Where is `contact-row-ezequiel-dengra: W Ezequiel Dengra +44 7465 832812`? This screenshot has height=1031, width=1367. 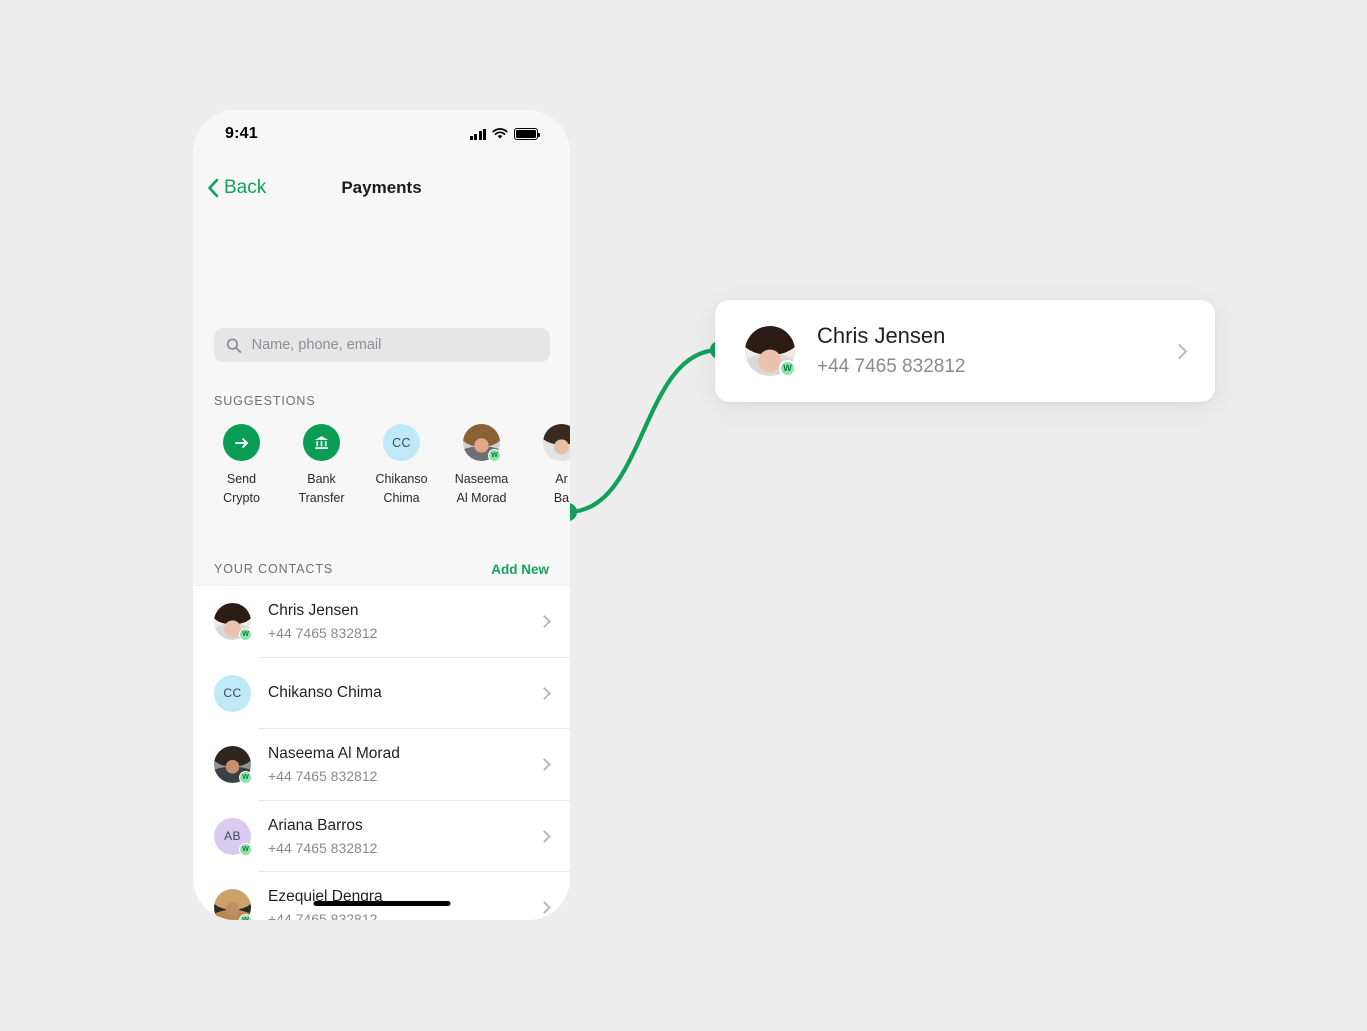
contact-row-ezequiel-dengra: W Ezequiel Dengra +44 7465 832812 is located at coordinates (381, 896).